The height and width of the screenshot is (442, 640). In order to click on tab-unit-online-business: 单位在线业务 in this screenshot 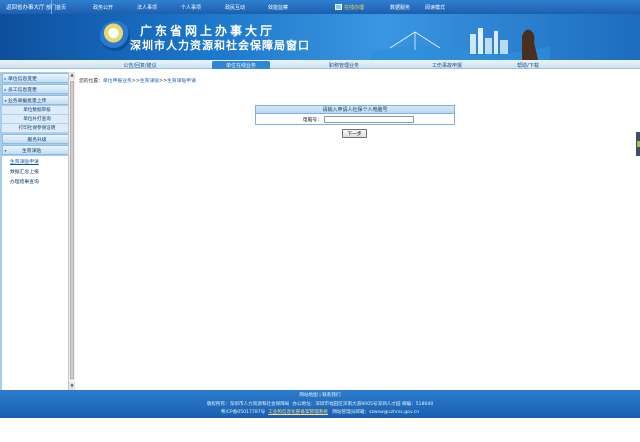, I will do `click(241, 65)`.